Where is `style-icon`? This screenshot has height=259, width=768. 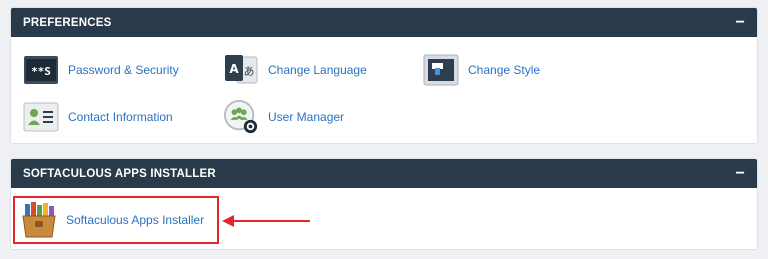
style-icon is located at coordinates (441, 70).